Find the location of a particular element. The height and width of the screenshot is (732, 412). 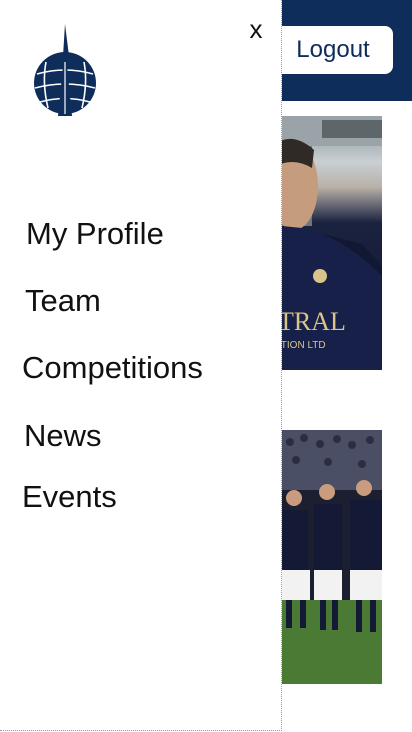

svg-text: ITION LTD is located at coordinates (304, 345).